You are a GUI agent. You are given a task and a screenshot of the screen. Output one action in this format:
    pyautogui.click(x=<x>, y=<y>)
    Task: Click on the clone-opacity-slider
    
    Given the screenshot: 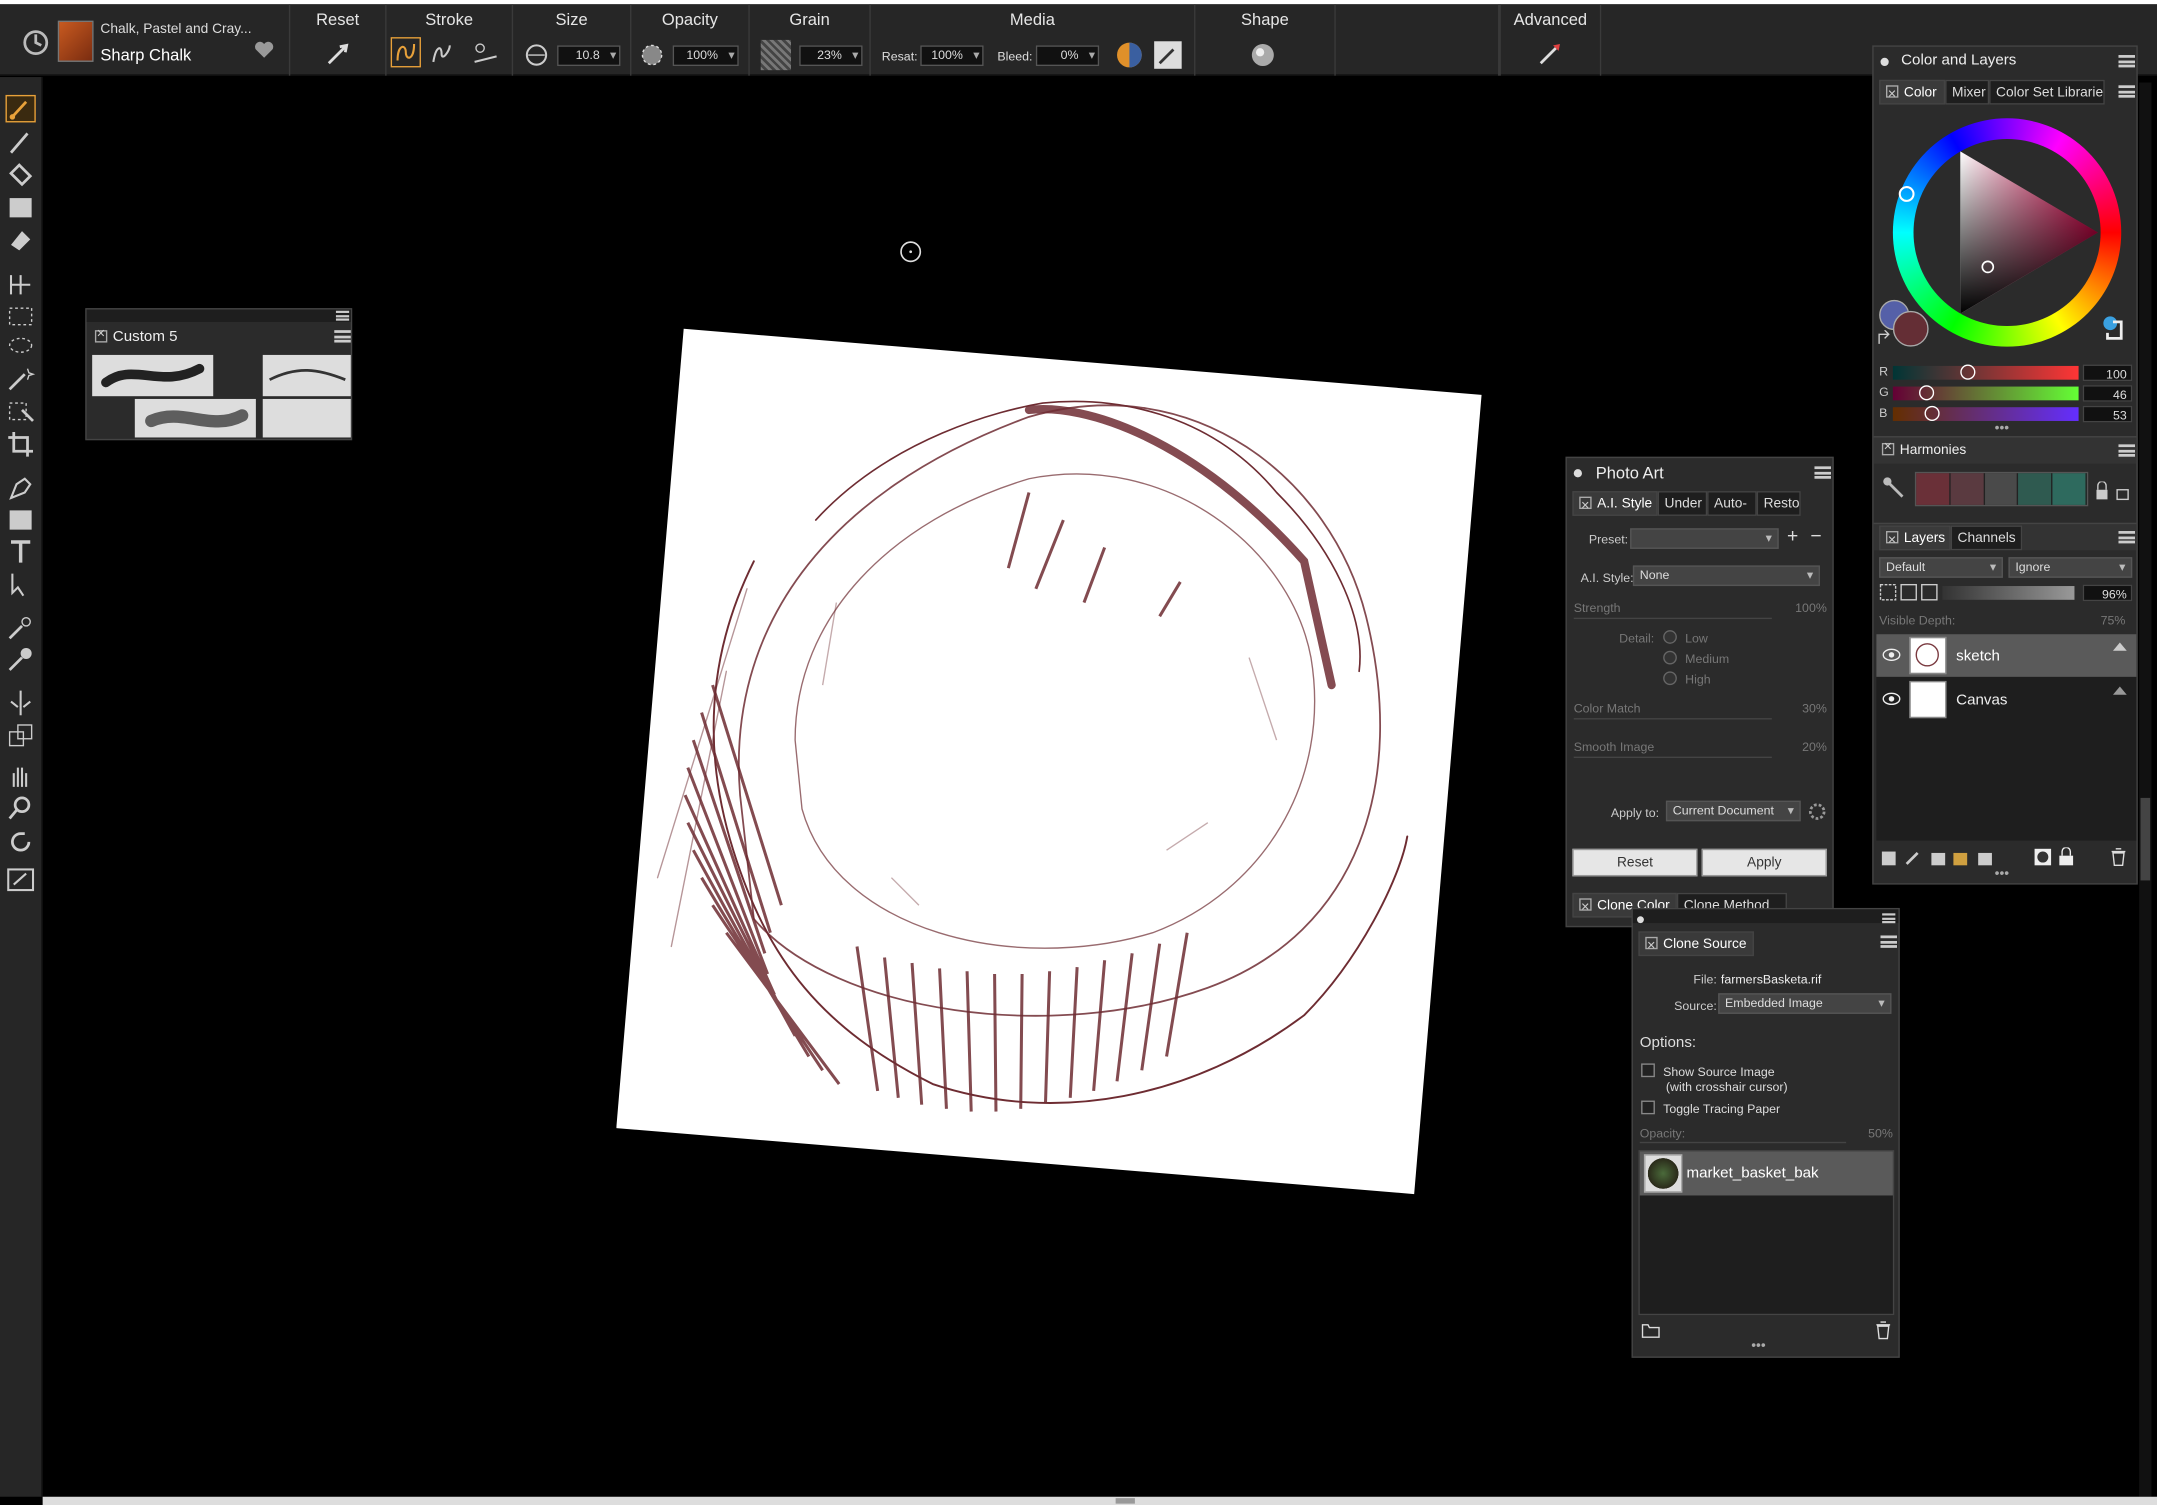 What is the action you would take?
    pyautogui.click(x=1743, y=1142)
    